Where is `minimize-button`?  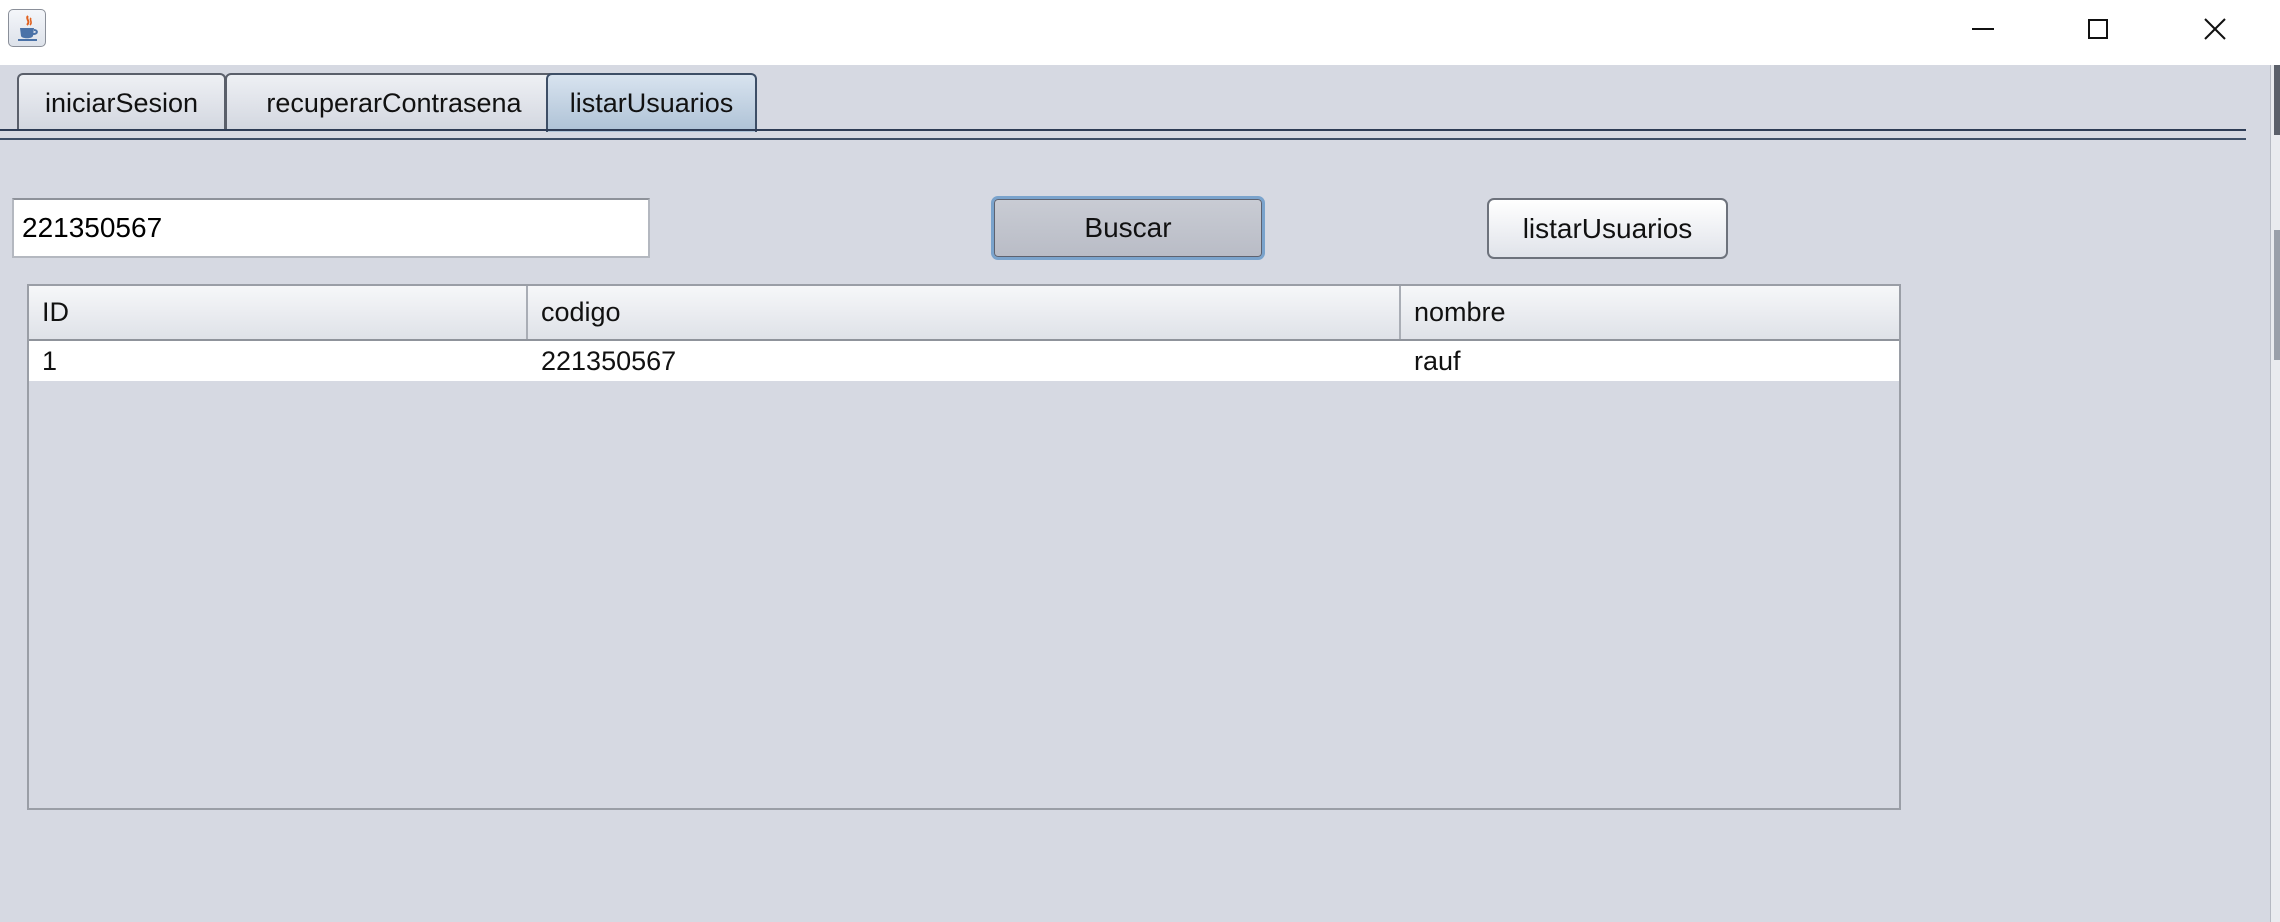
minimize-button is located at coordinates (1983, 29).